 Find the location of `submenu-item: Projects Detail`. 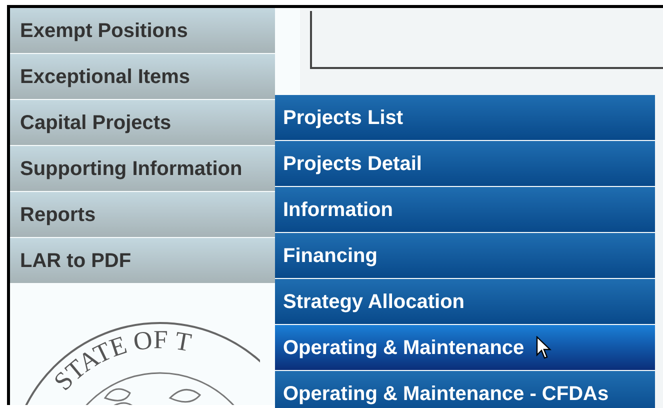

submenu-item: Projects Detail is located at coordinates (465, 163).